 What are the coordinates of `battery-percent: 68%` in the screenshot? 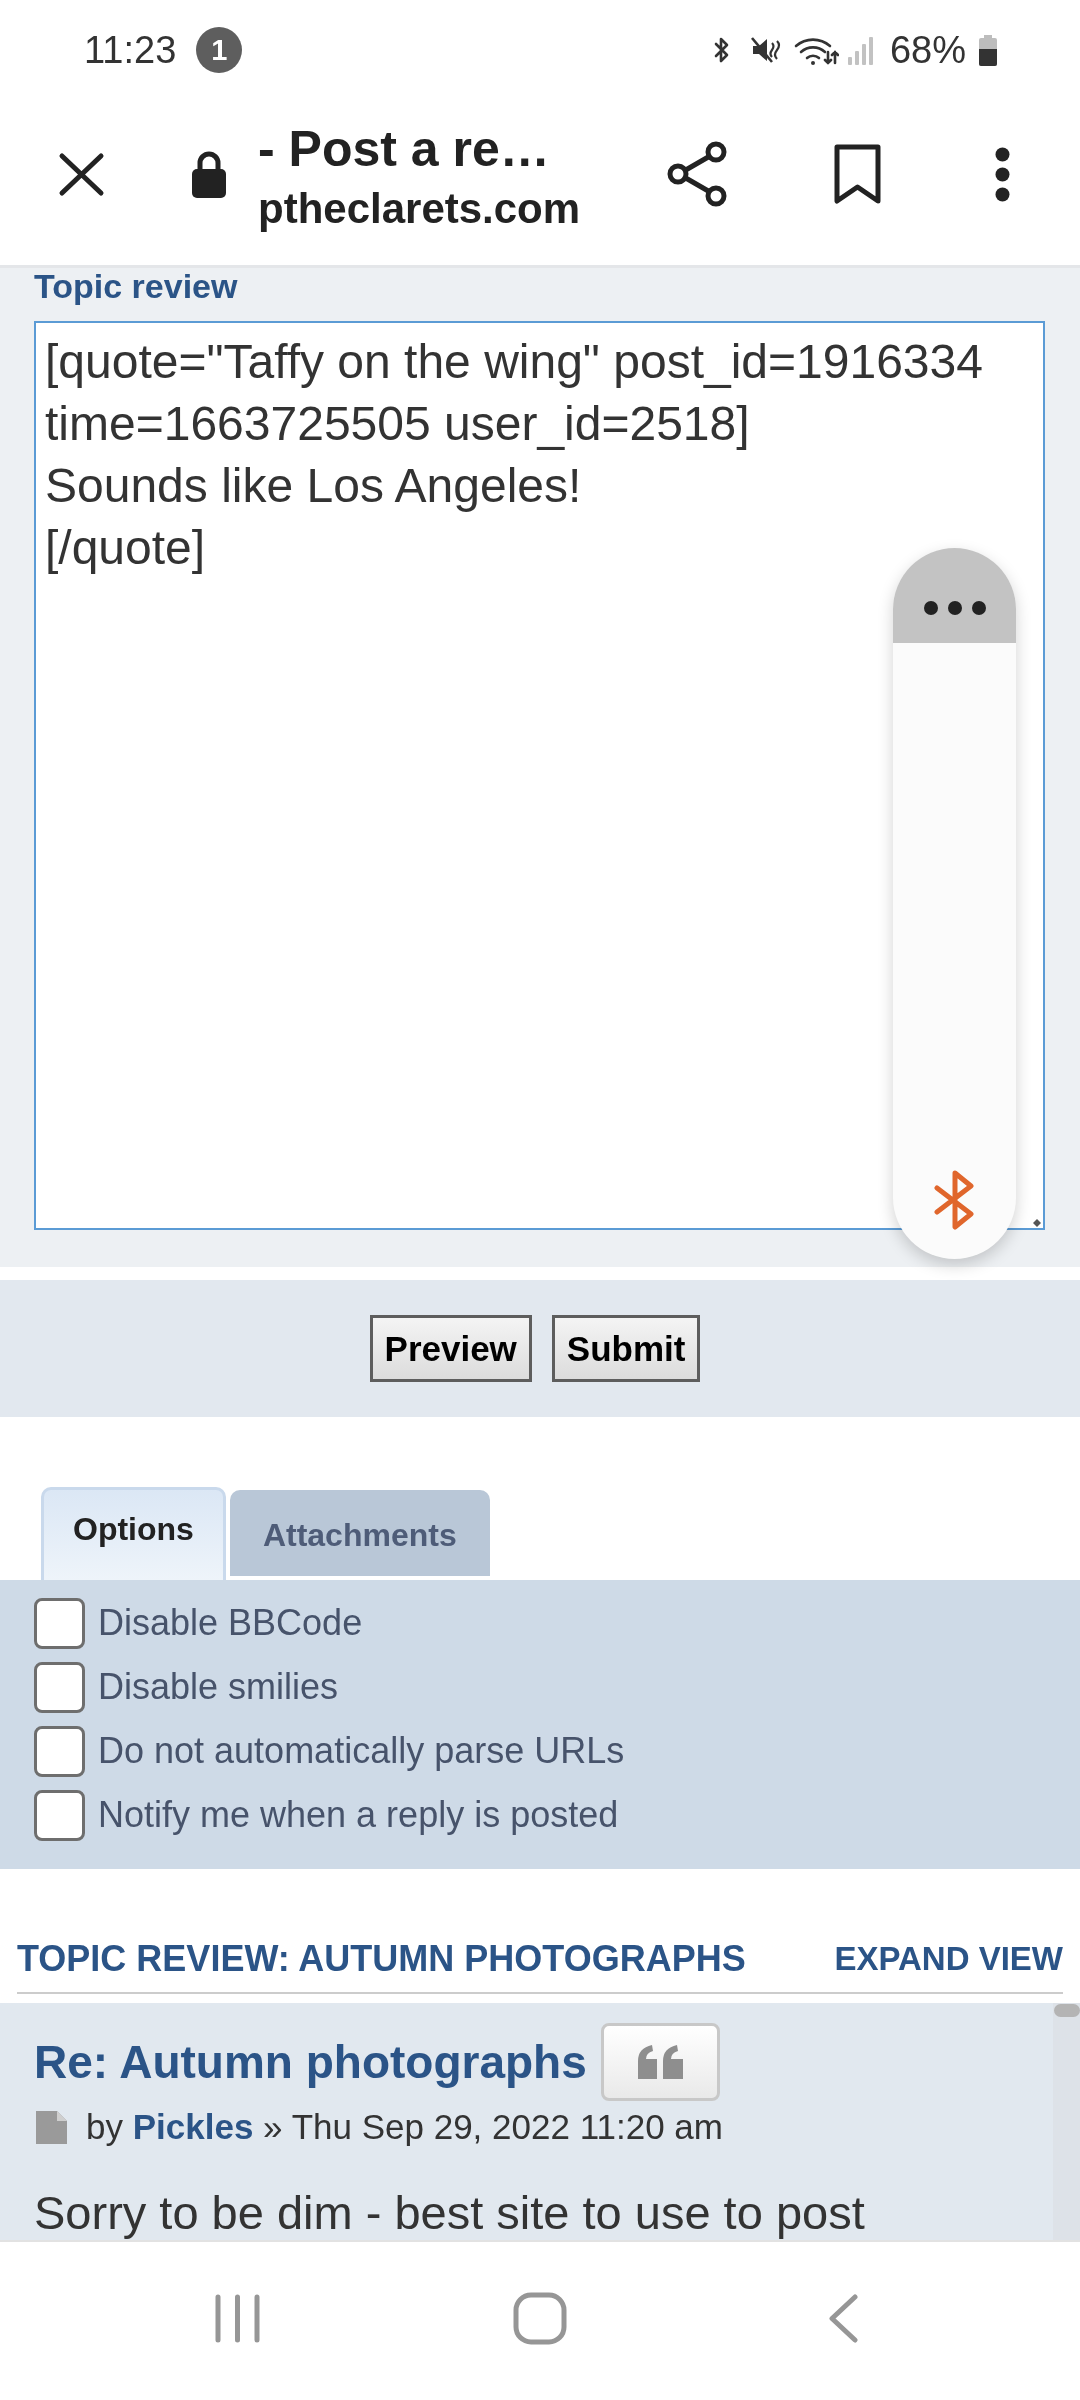 It's located at (927, 50).